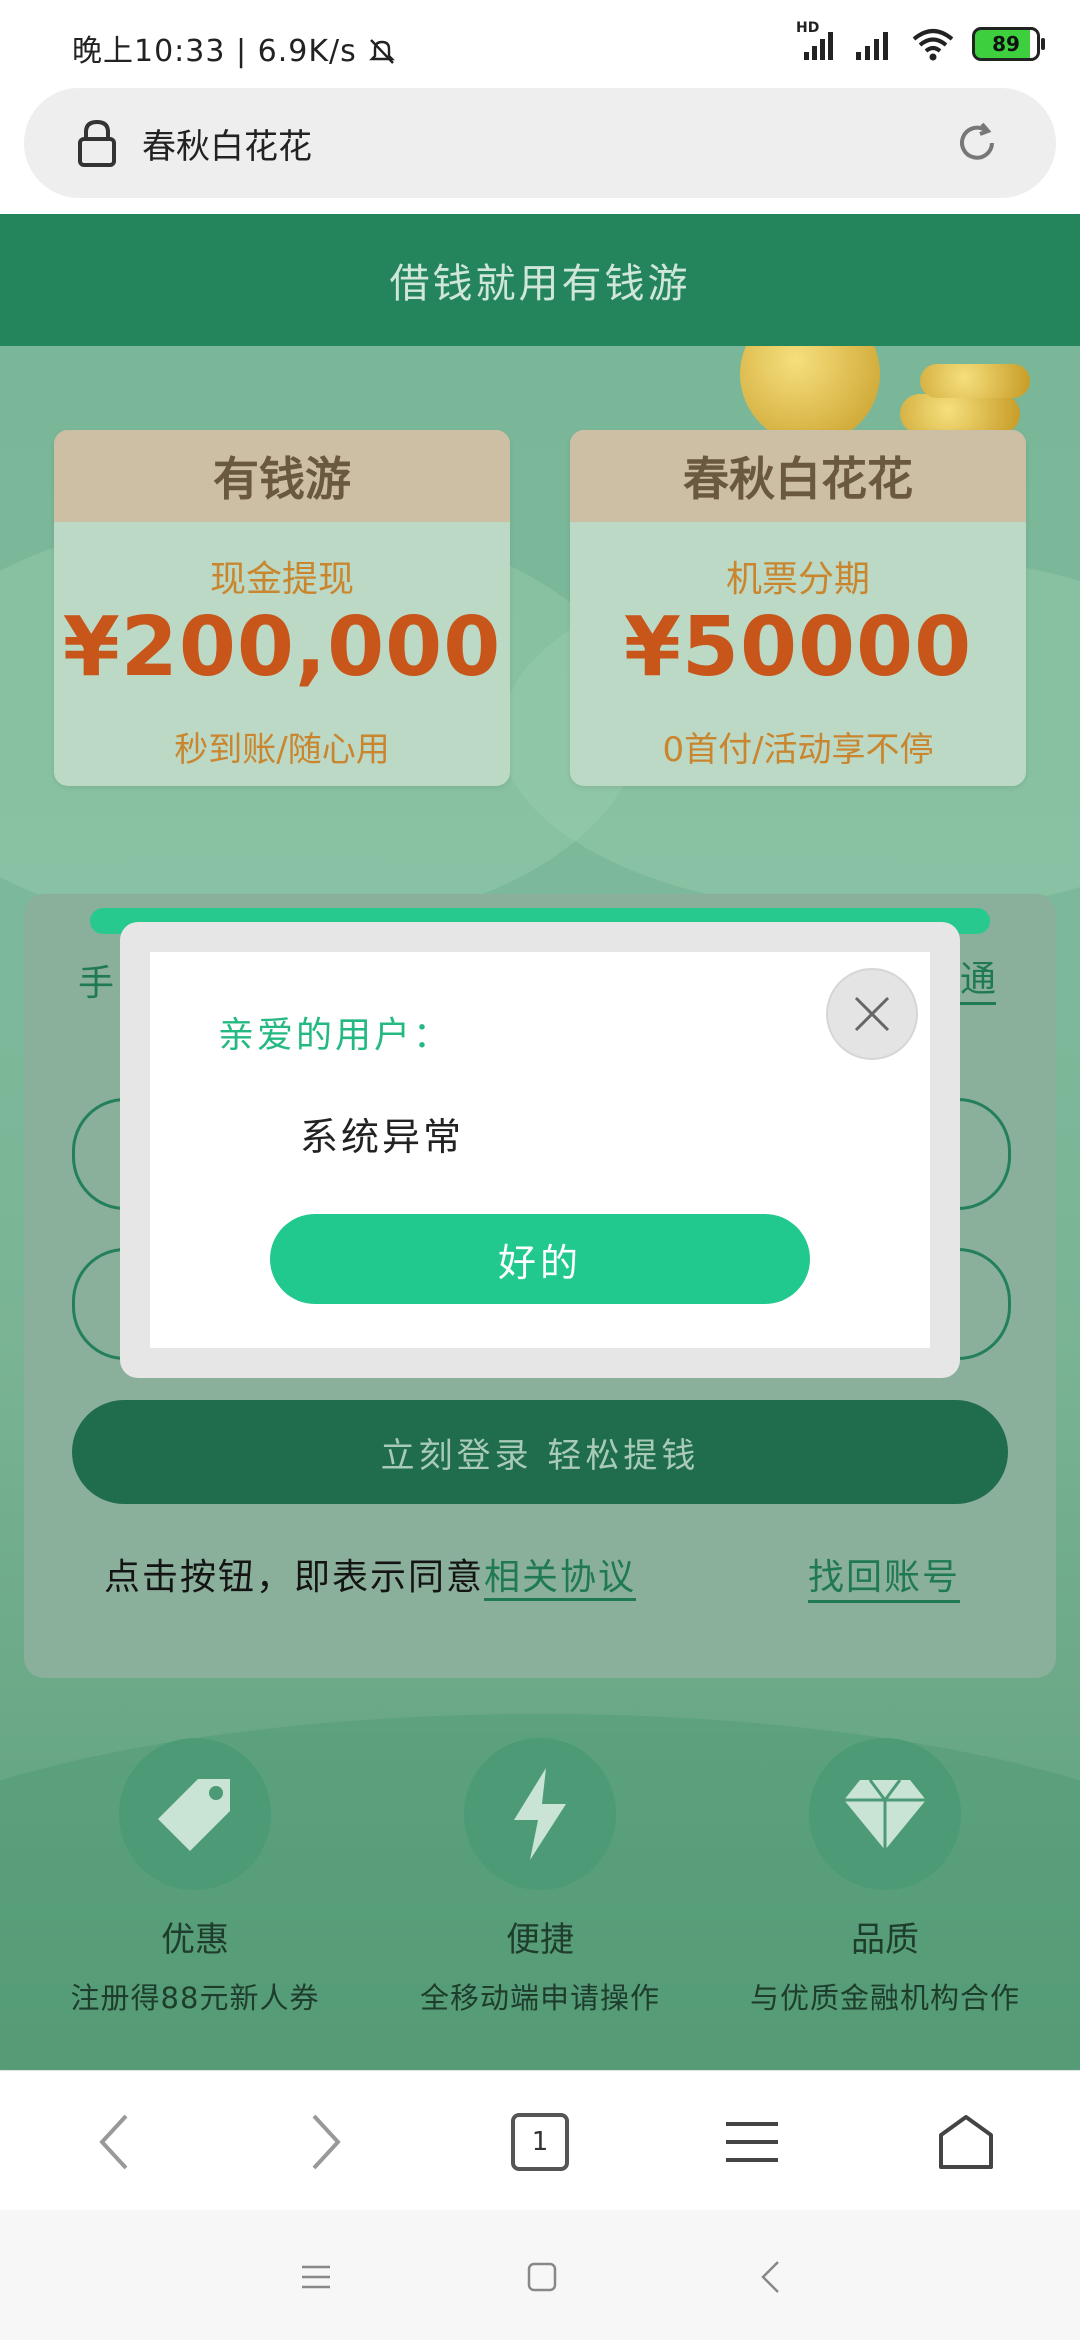  I want to click on home-nav-button, so click(542, 2277).